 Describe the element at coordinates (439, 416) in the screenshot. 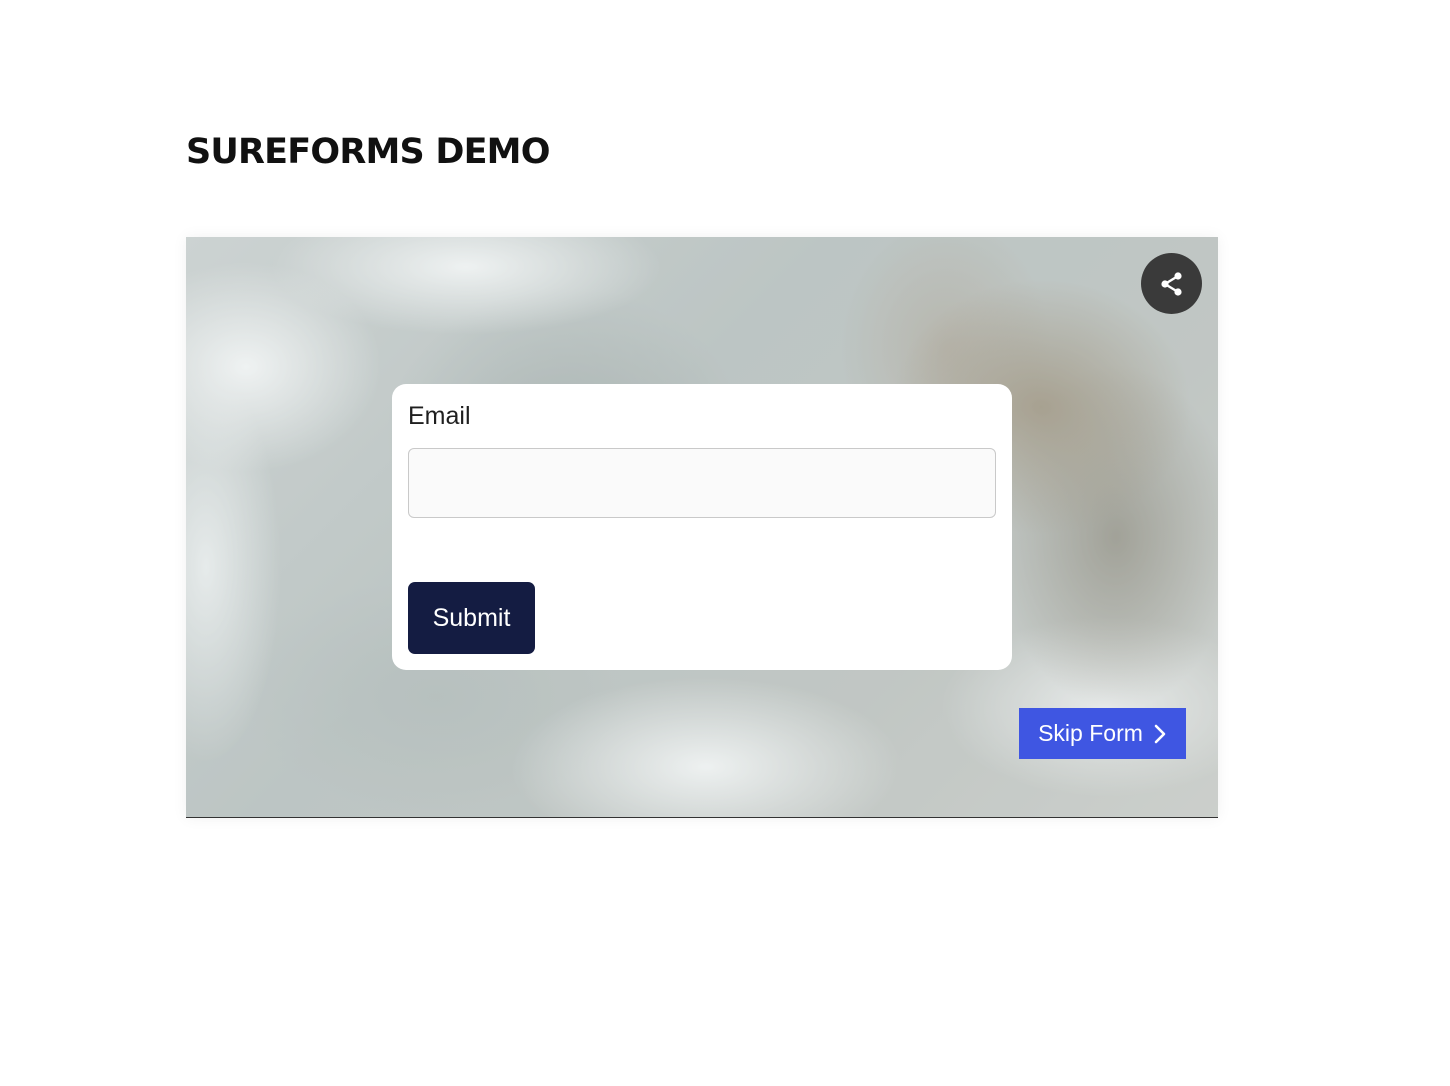

I see `email-label: Email` at that location.